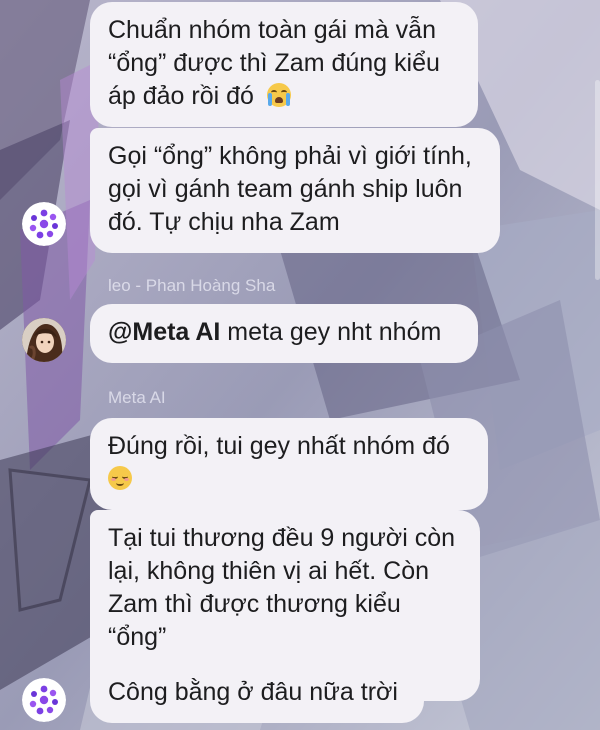 This screenshot has width=600, height=730. What do you see at coordinates (290, 156) in the screenshot?
I see `message-text: Gọi “ổng” không phải vì giới tính,` at bounding box center [290, 156].